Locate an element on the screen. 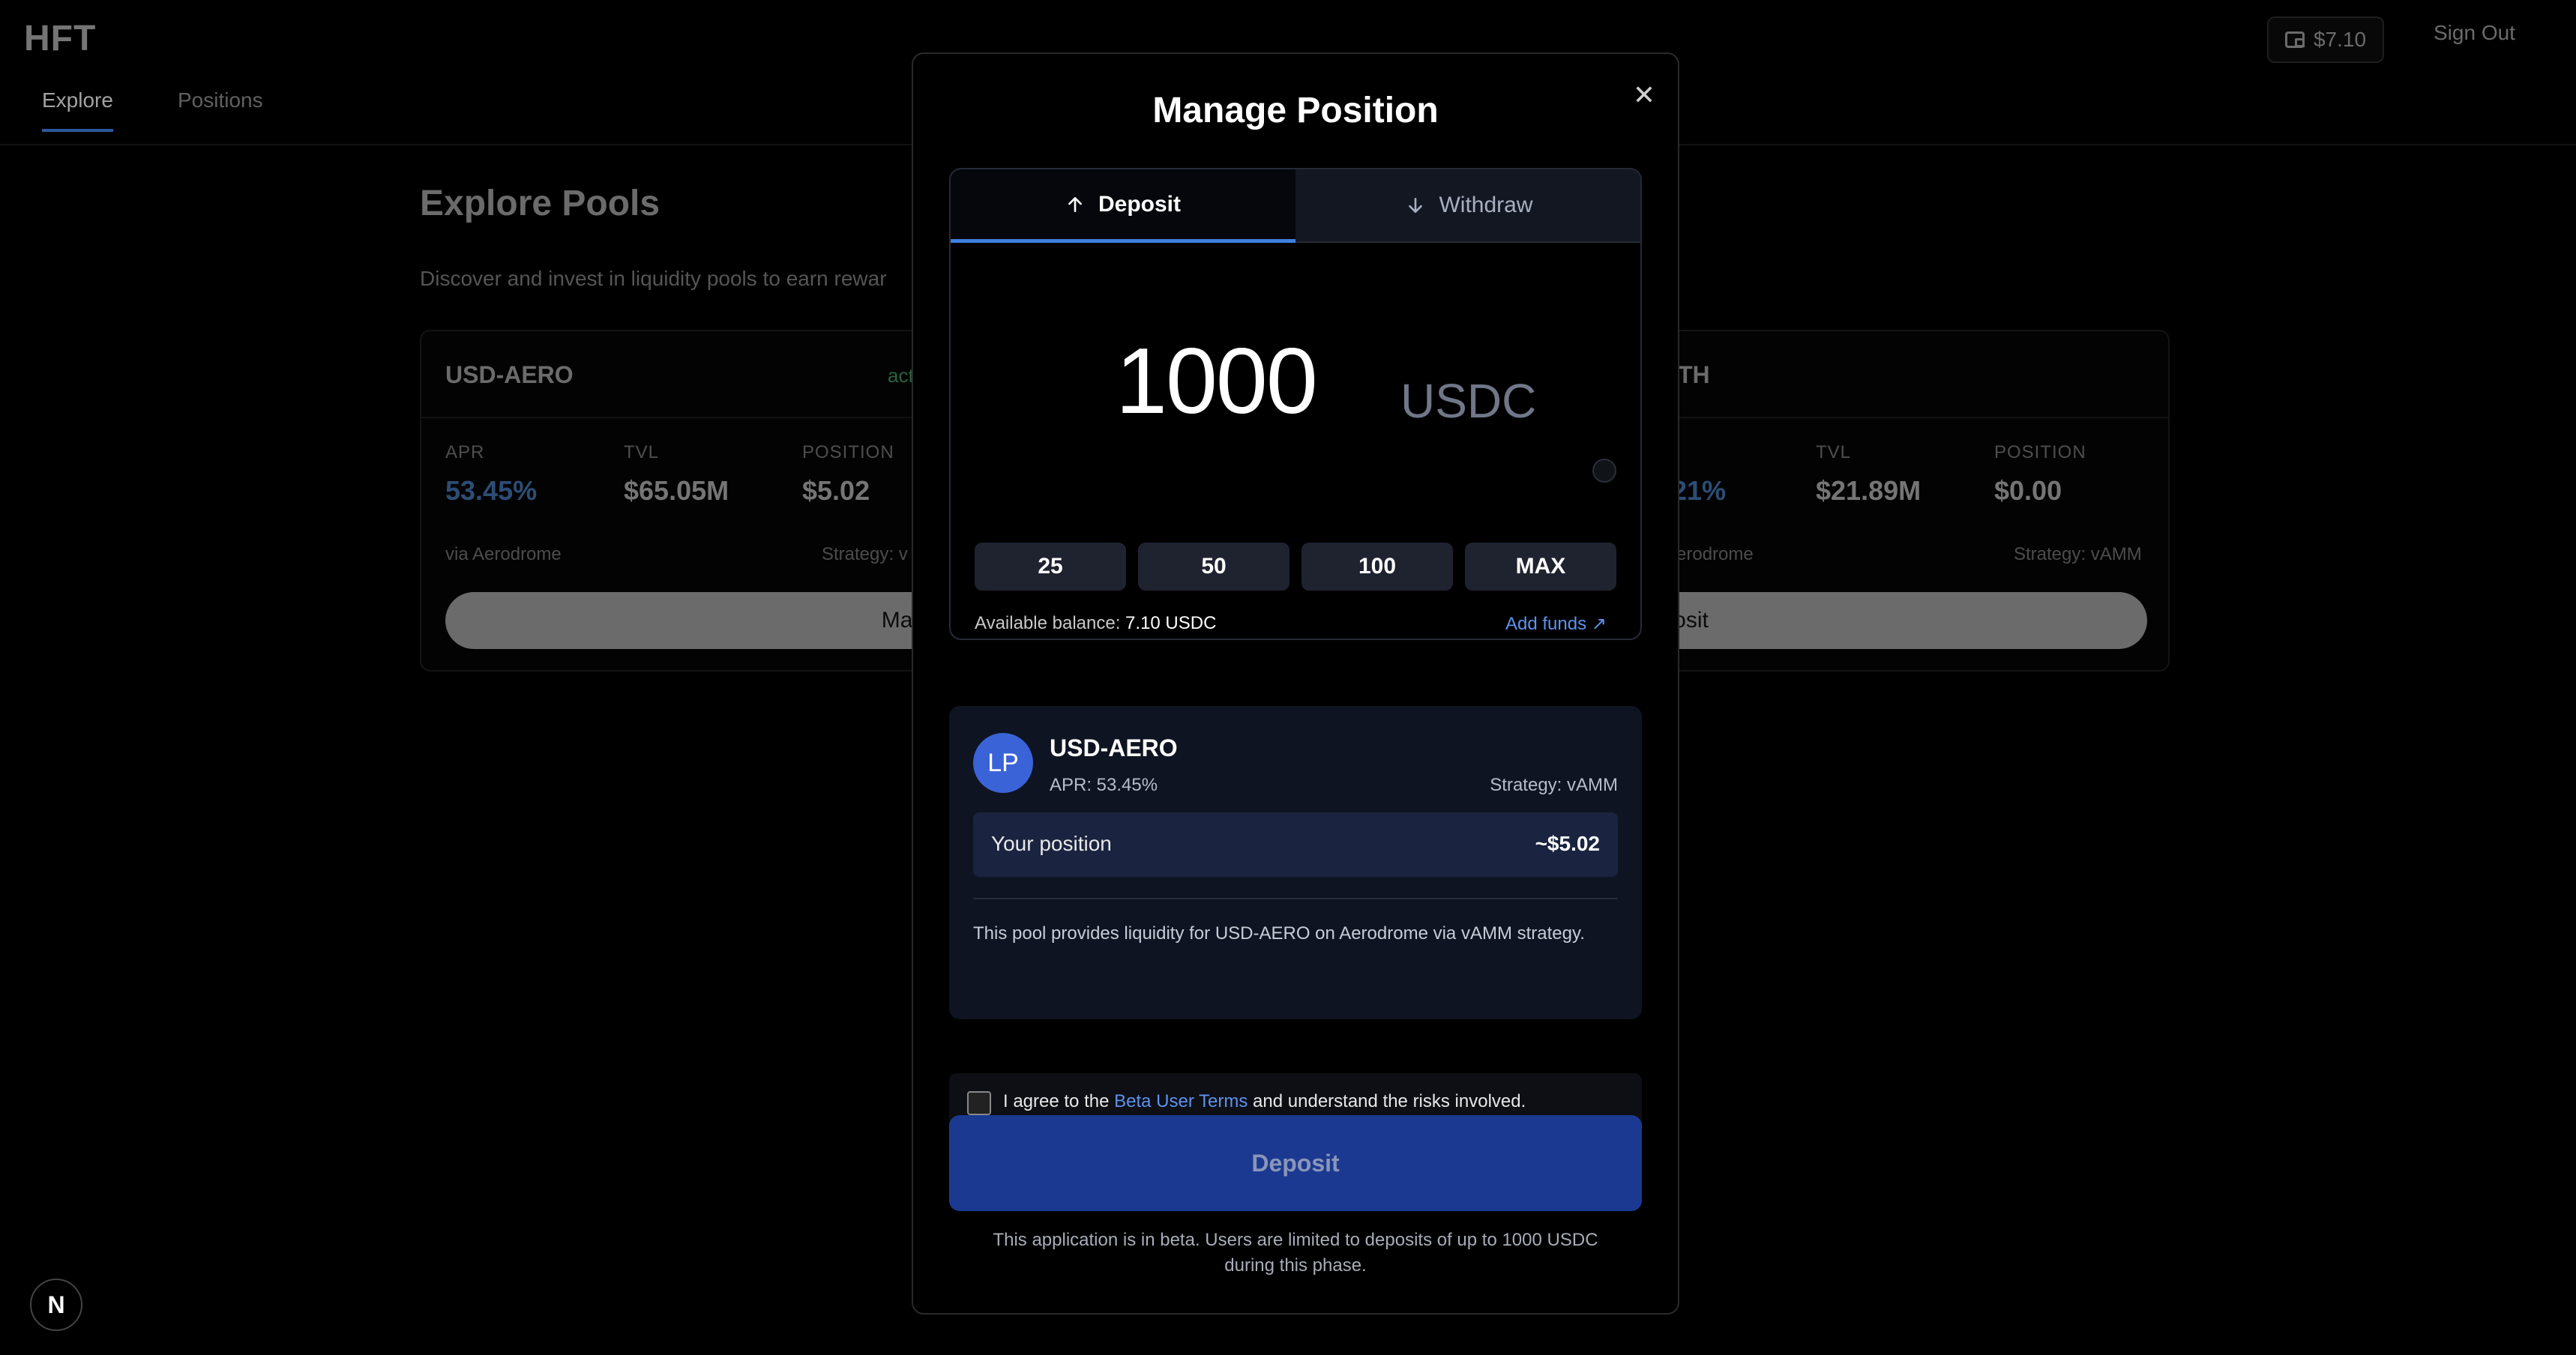 The width and height of the screenshot is (2576, 1355). close-button: ✕ is located at coordinates (1644, 95).